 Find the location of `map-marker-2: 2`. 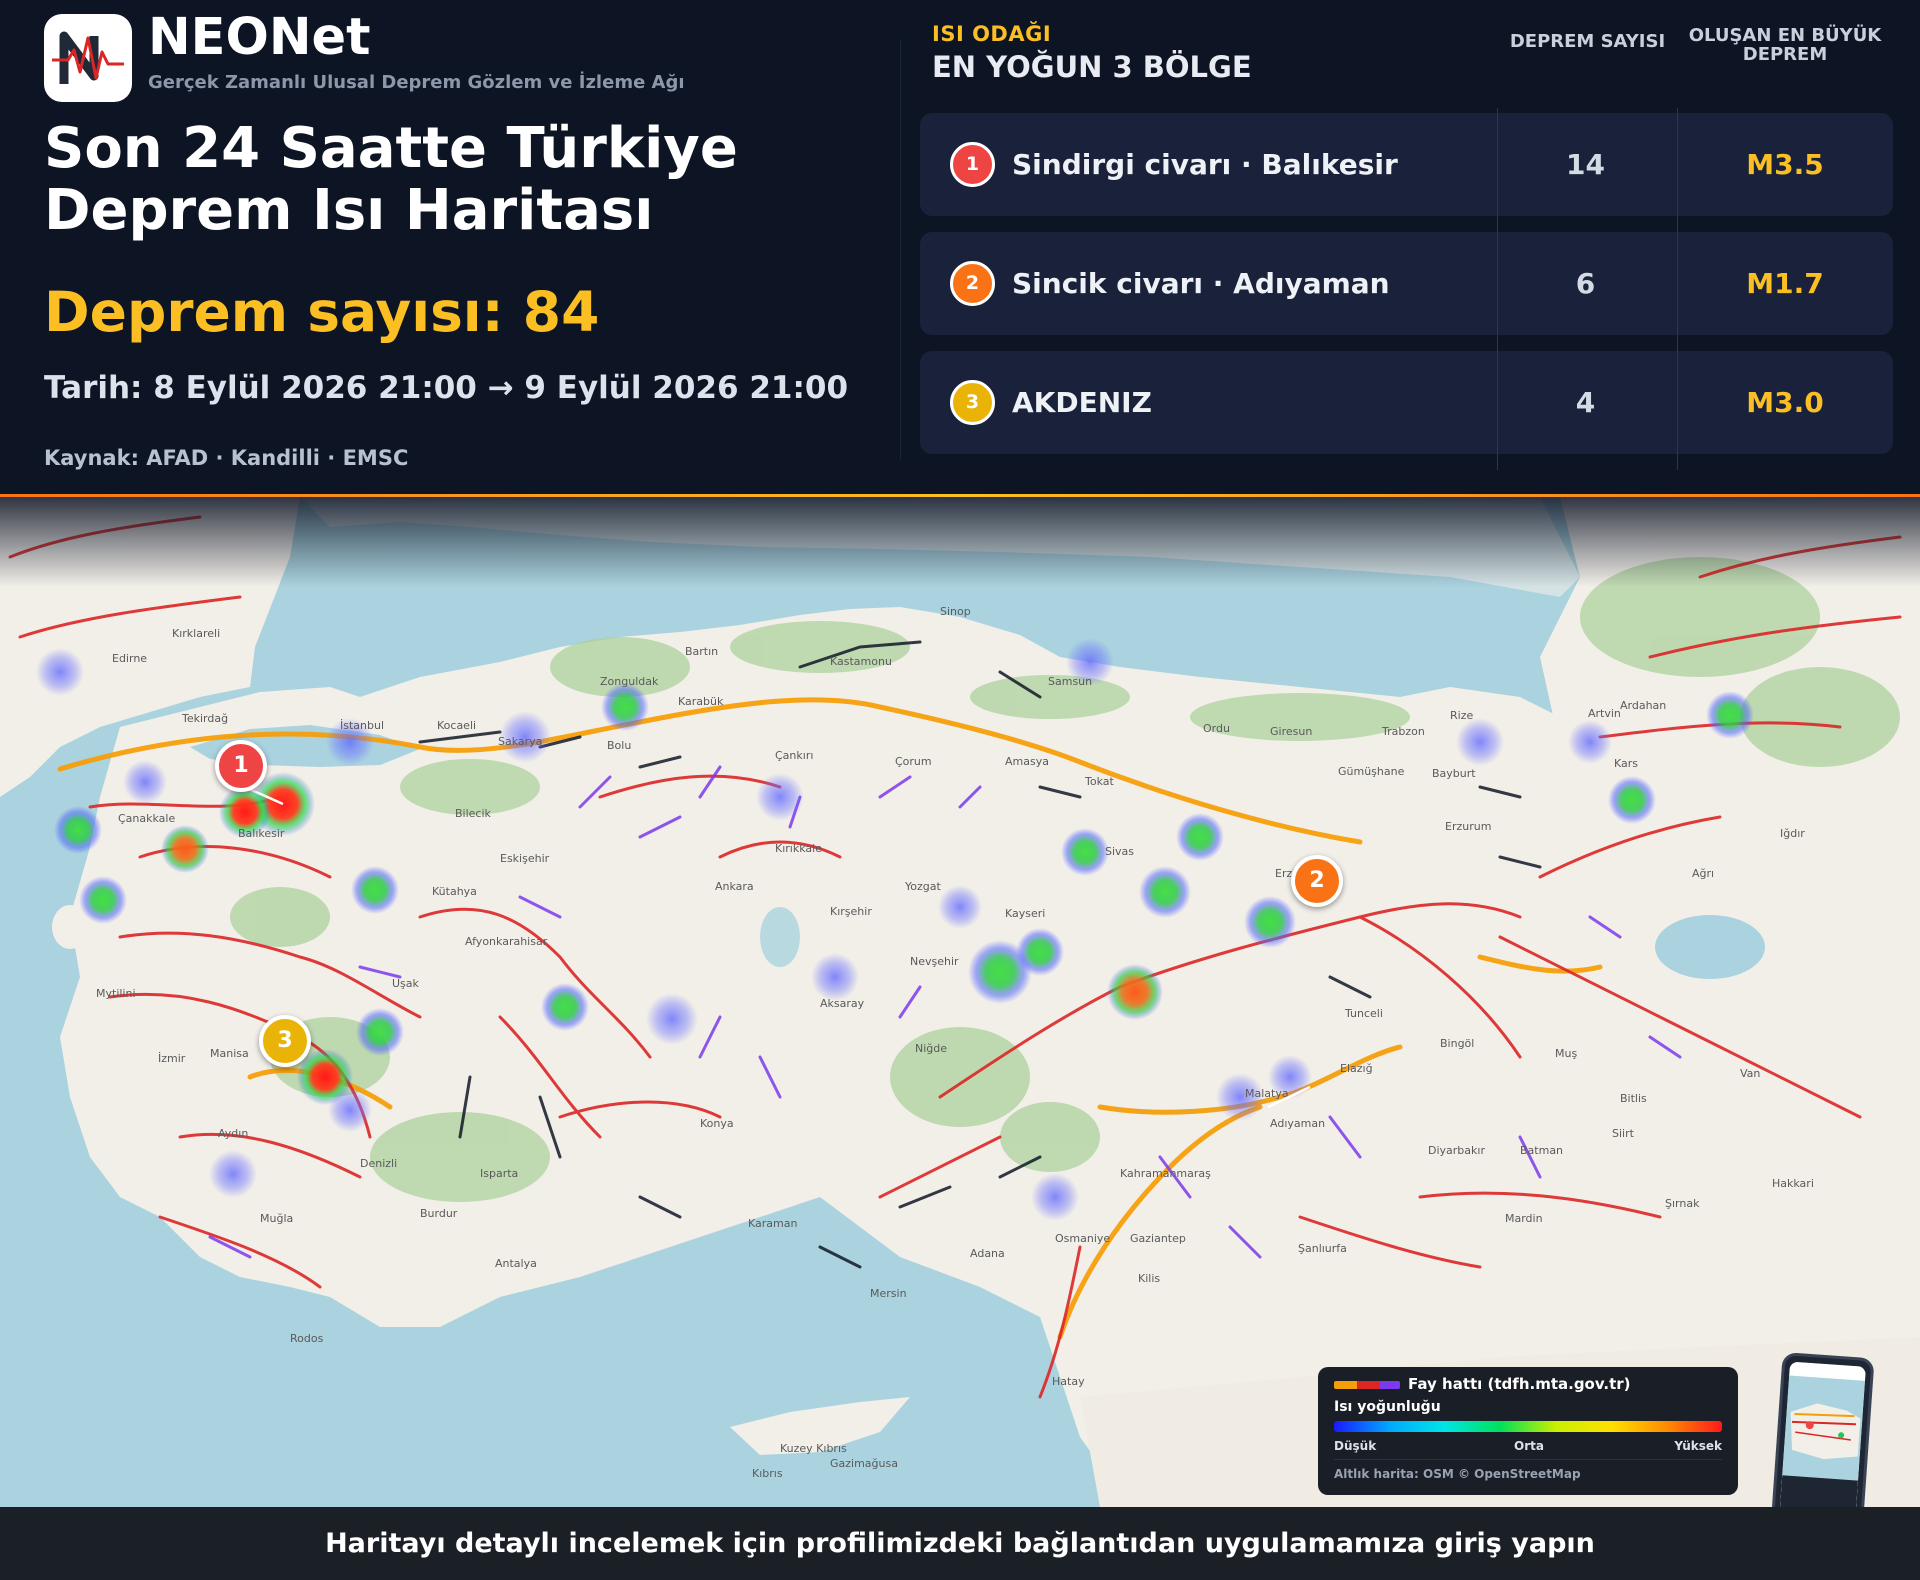

map-marker-2: 2 is located at coordinates (1317, 881).